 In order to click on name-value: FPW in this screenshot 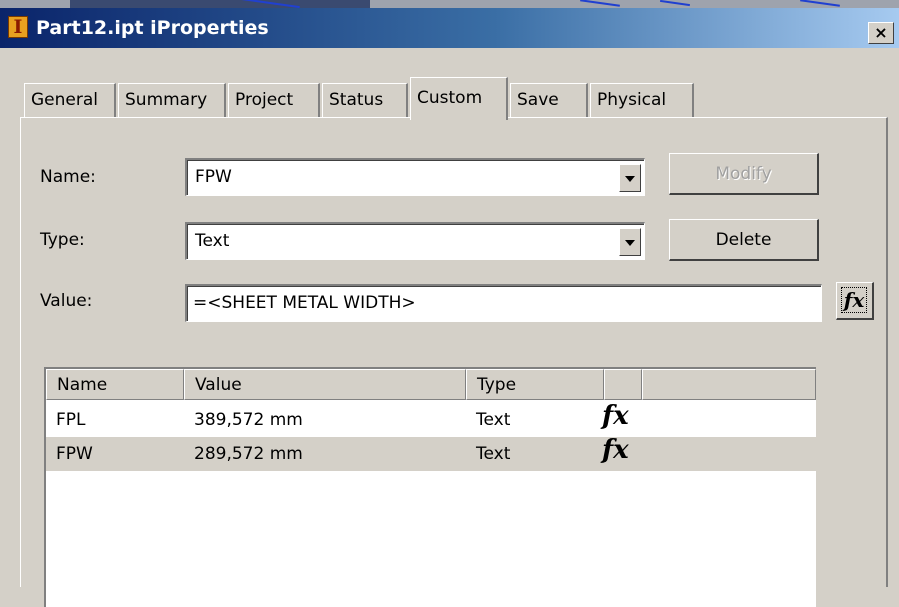, I will do `click(213, 177)`.